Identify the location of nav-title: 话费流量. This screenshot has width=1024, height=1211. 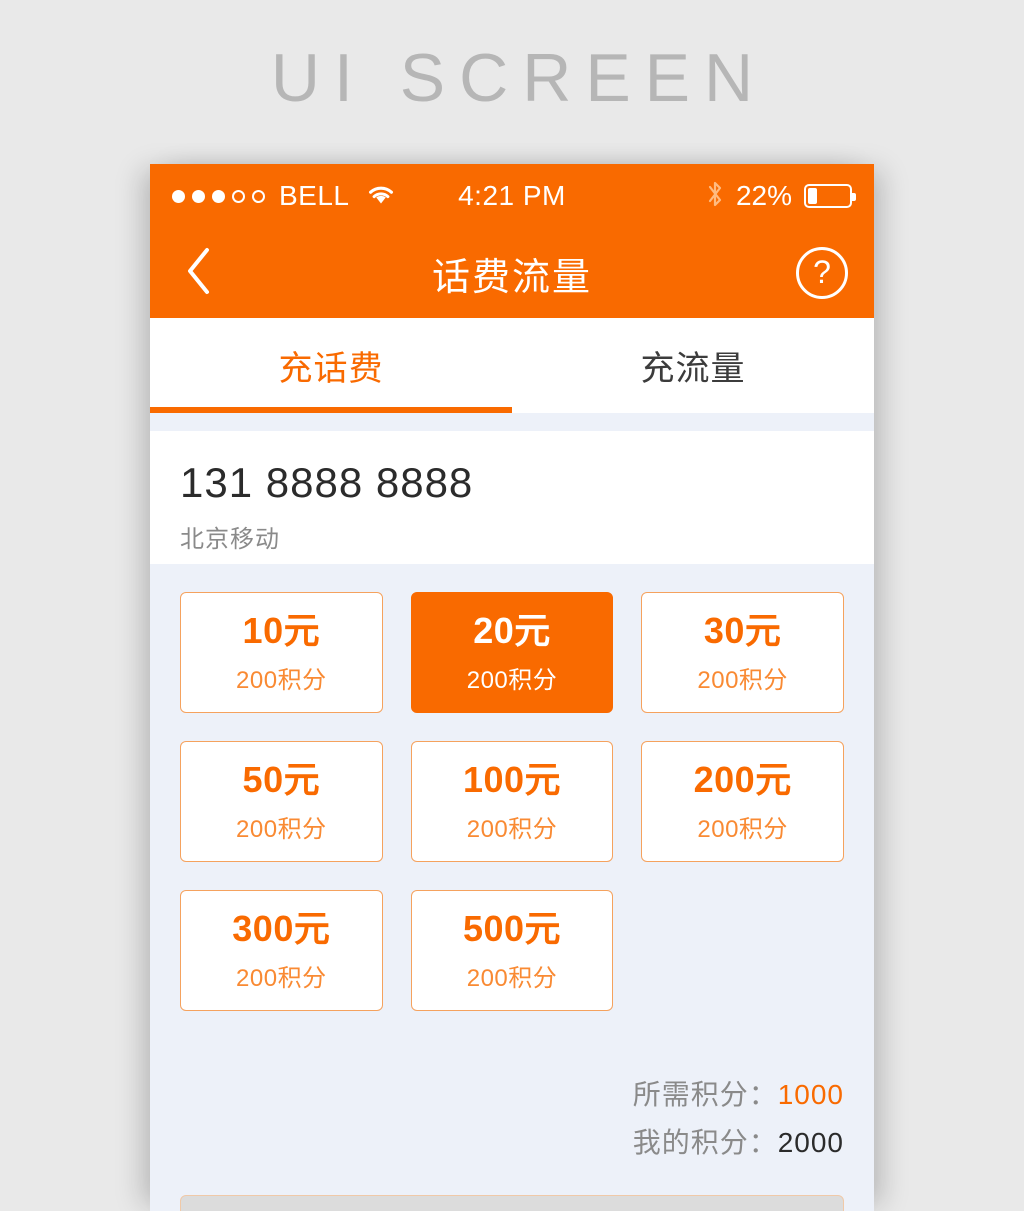
(511, 277).